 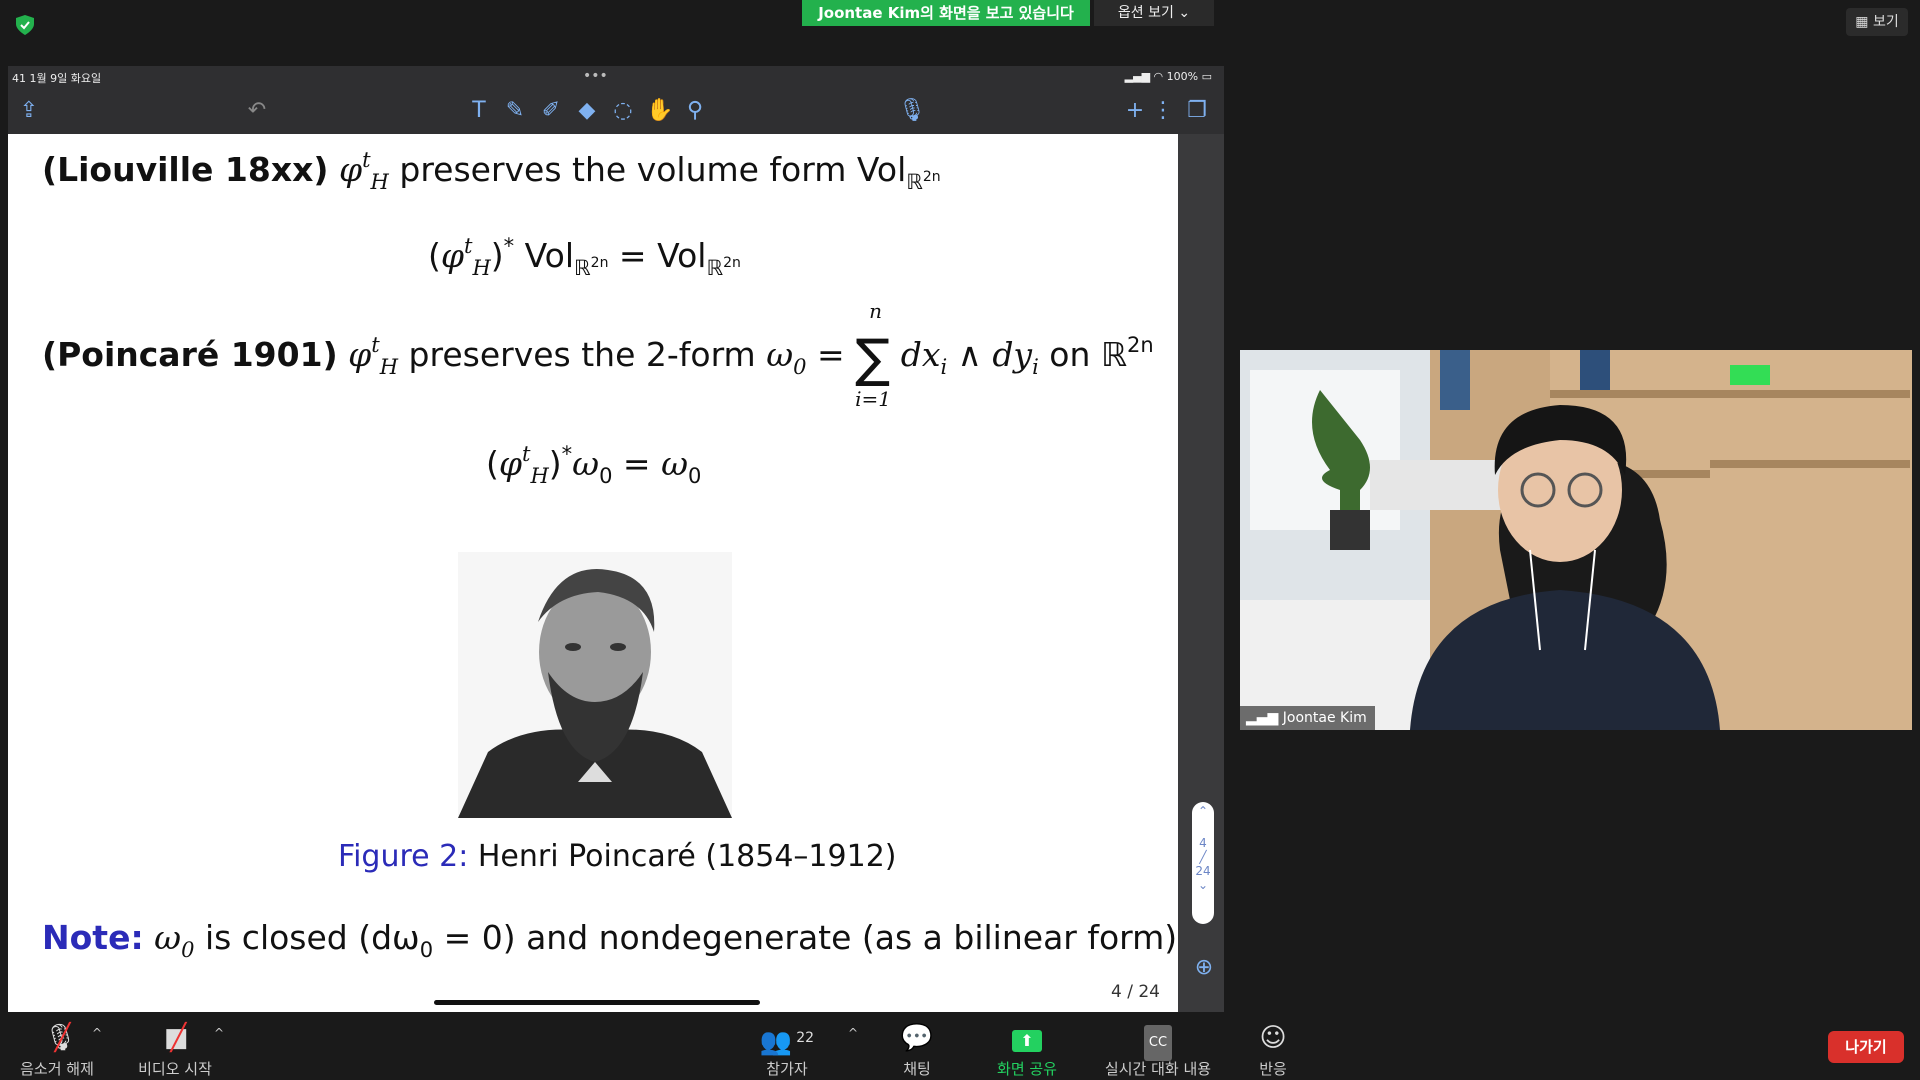 What do you see at coordinates (695, 111) in the screenshot?
I see `laser-pointer-icon: ⚲` at bounding box center [695, 111].